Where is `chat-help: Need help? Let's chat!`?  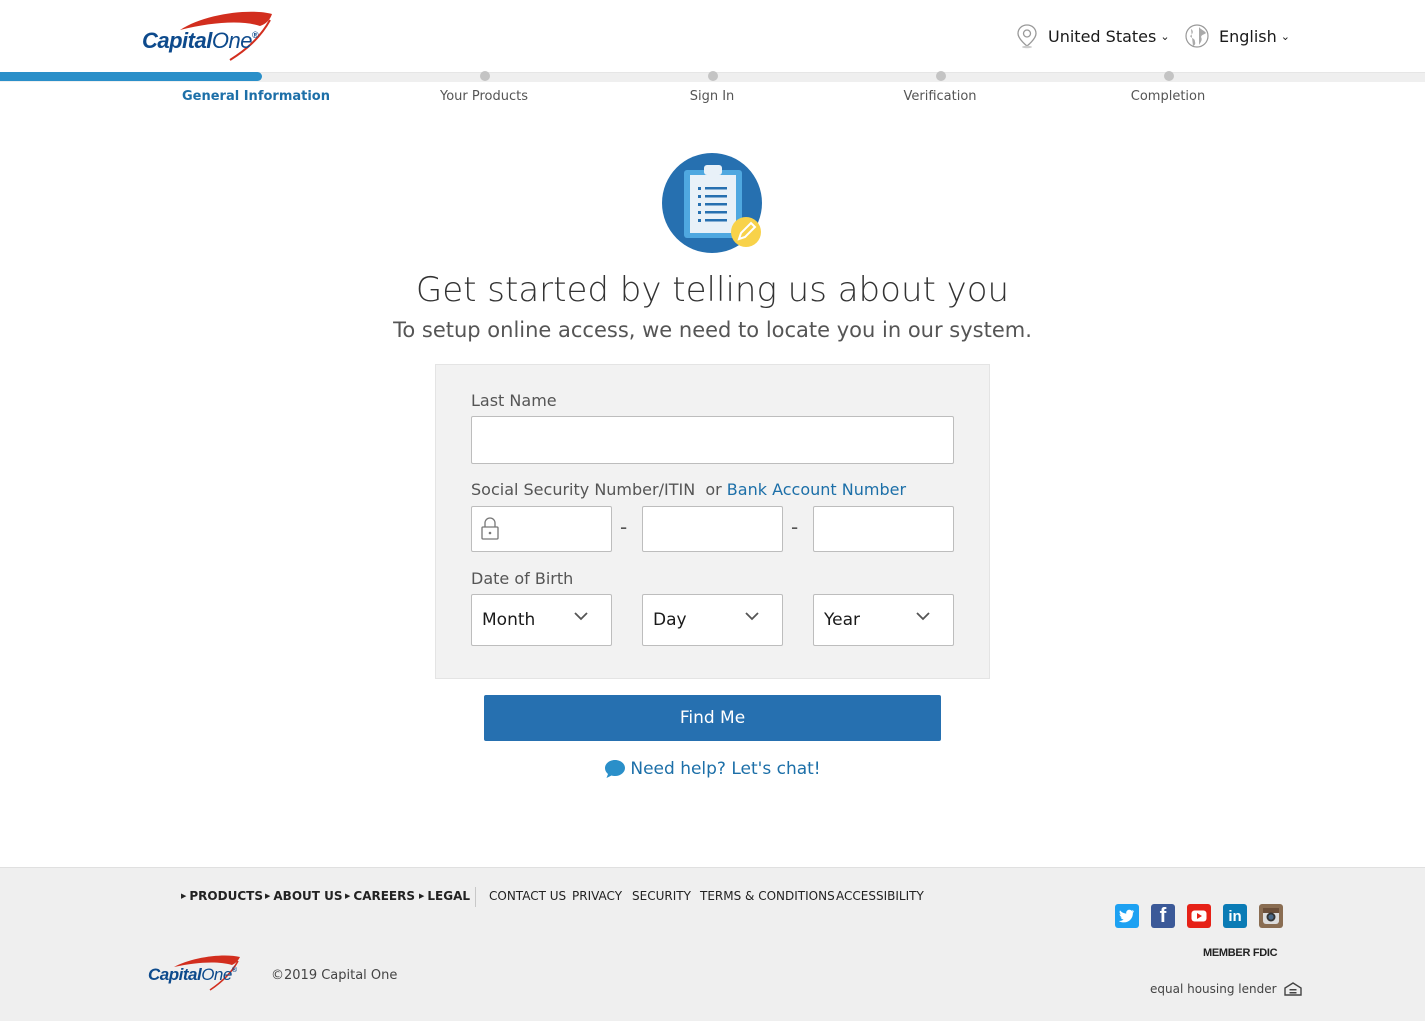
chat-help: Need help? Let's chat! is located at coordinates (712, 769).